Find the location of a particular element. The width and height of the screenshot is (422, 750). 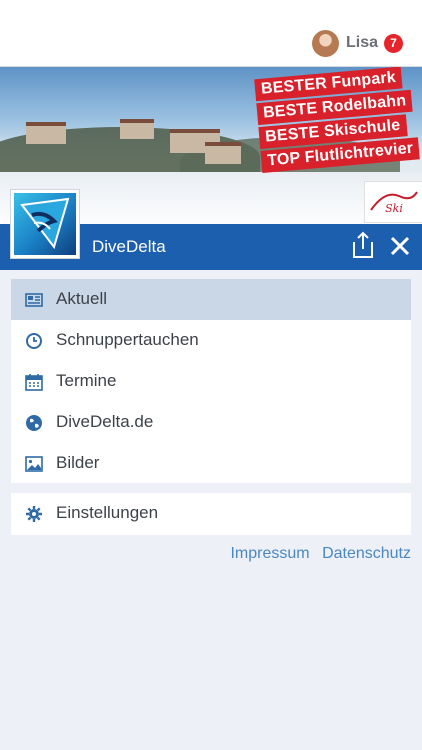

share-button is located at coordinates (363, 245).